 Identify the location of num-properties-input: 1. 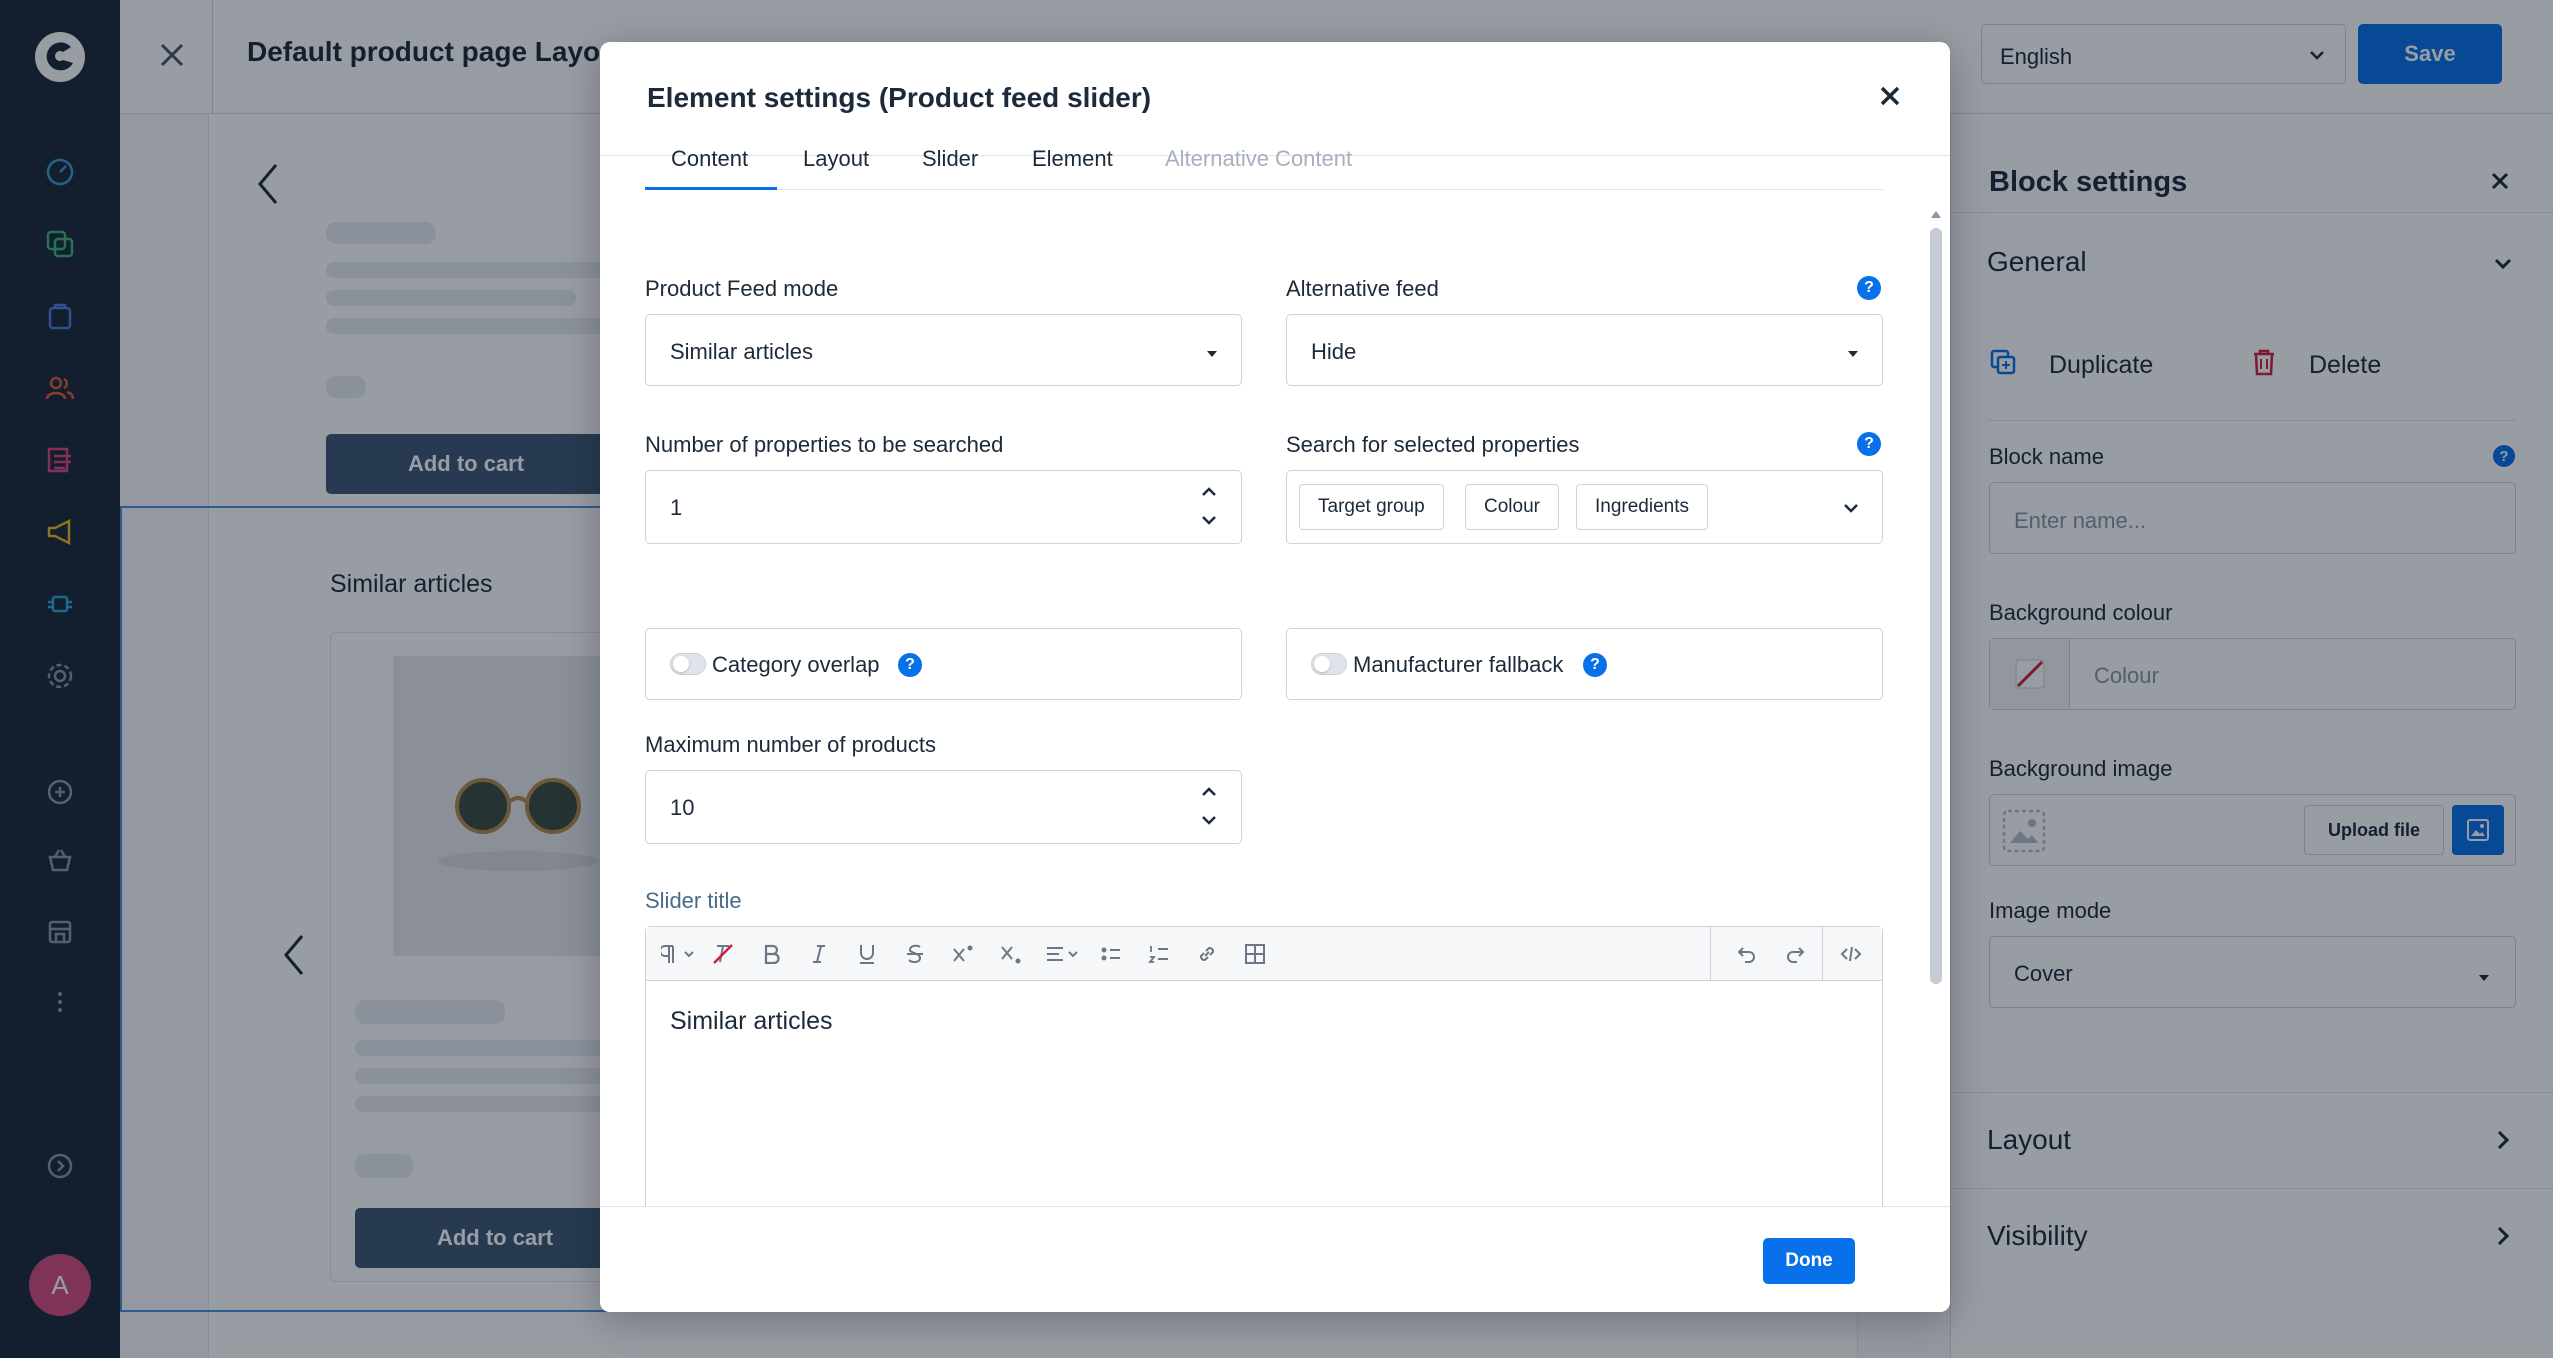
(943, 507).